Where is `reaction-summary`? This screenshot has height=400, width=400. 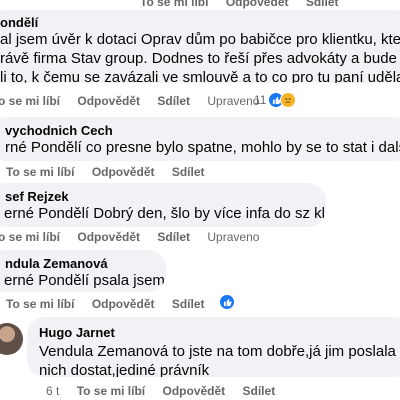
reaction-summary is located at coordinates (227, 302).